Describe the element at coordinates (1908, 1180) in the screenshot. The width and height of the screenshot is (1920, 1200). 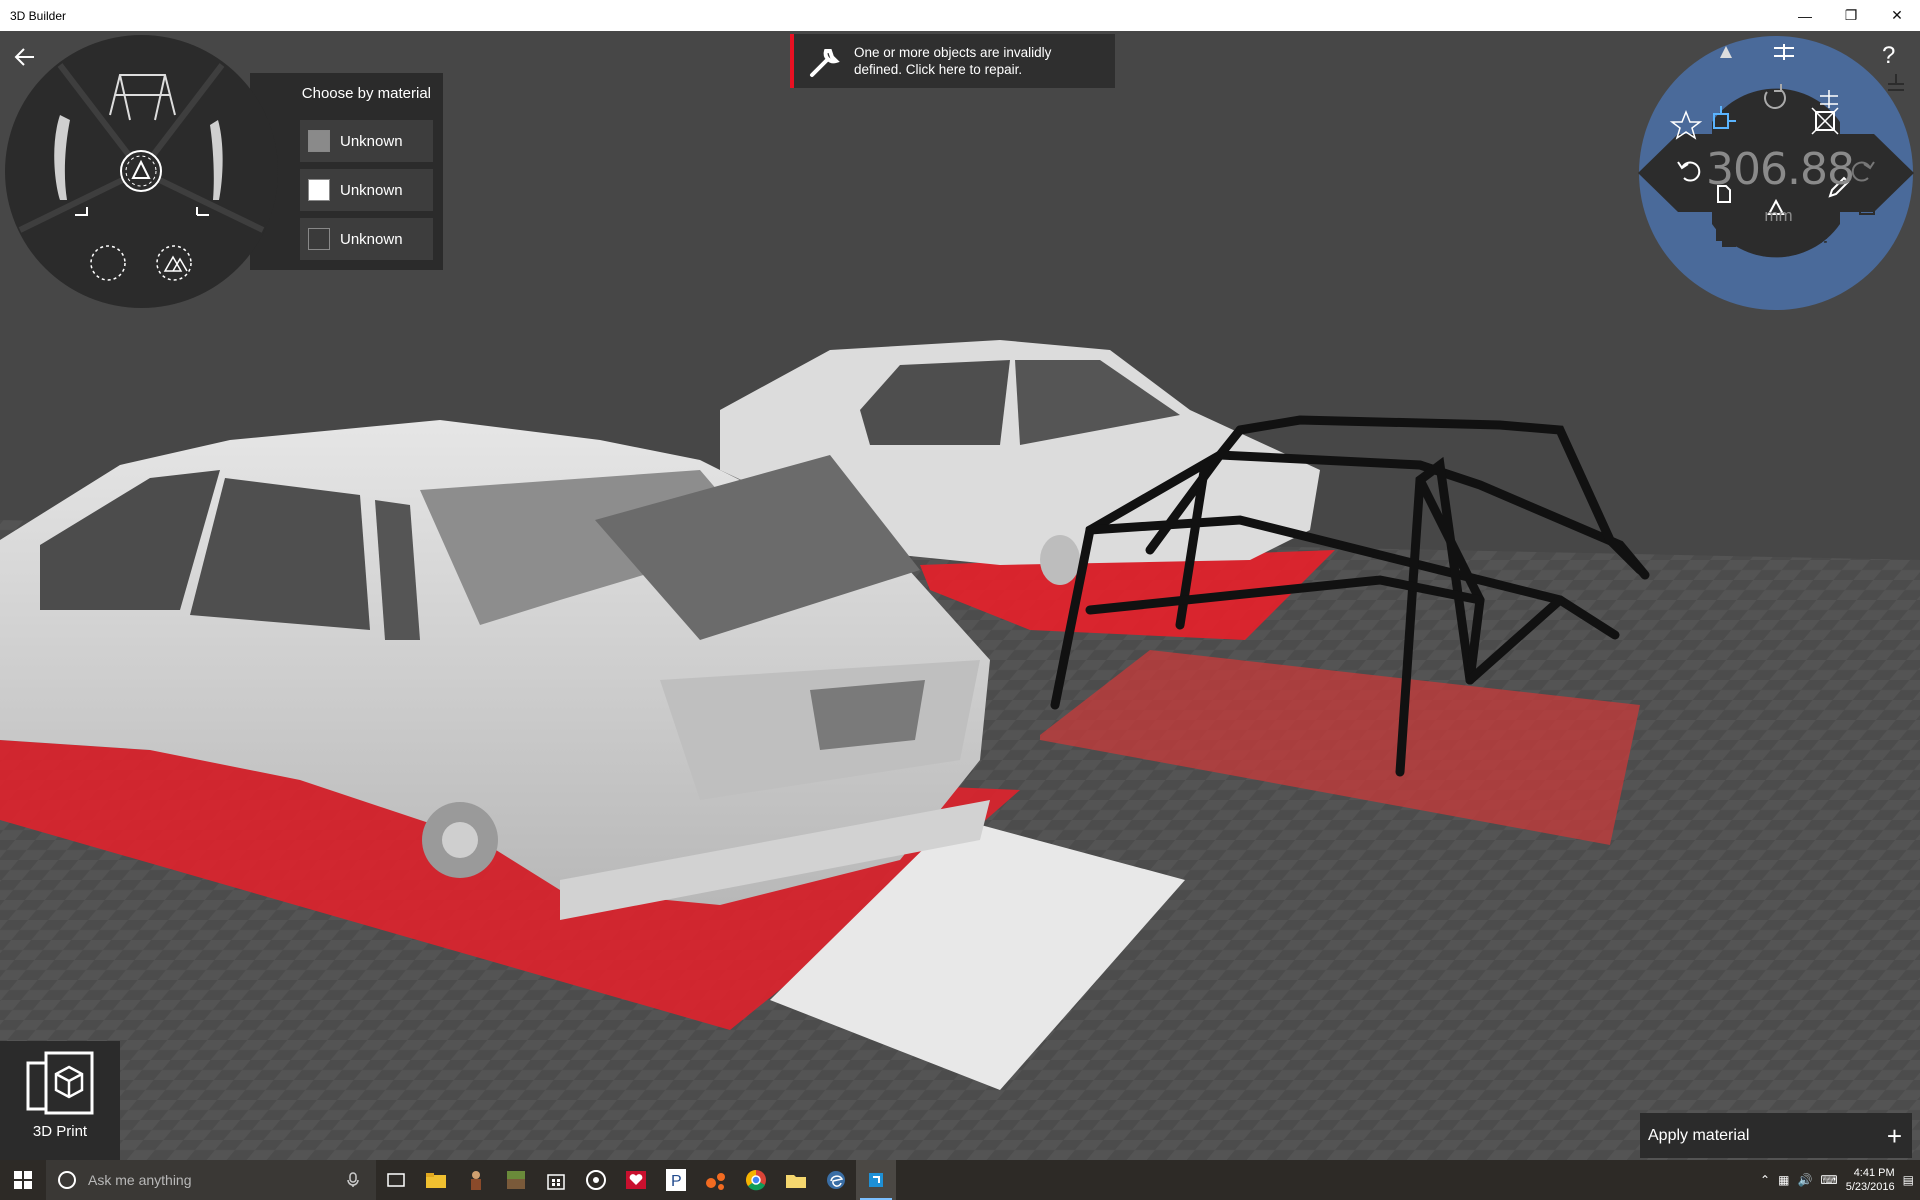
I see `action-center-icon: ▤` at that location.